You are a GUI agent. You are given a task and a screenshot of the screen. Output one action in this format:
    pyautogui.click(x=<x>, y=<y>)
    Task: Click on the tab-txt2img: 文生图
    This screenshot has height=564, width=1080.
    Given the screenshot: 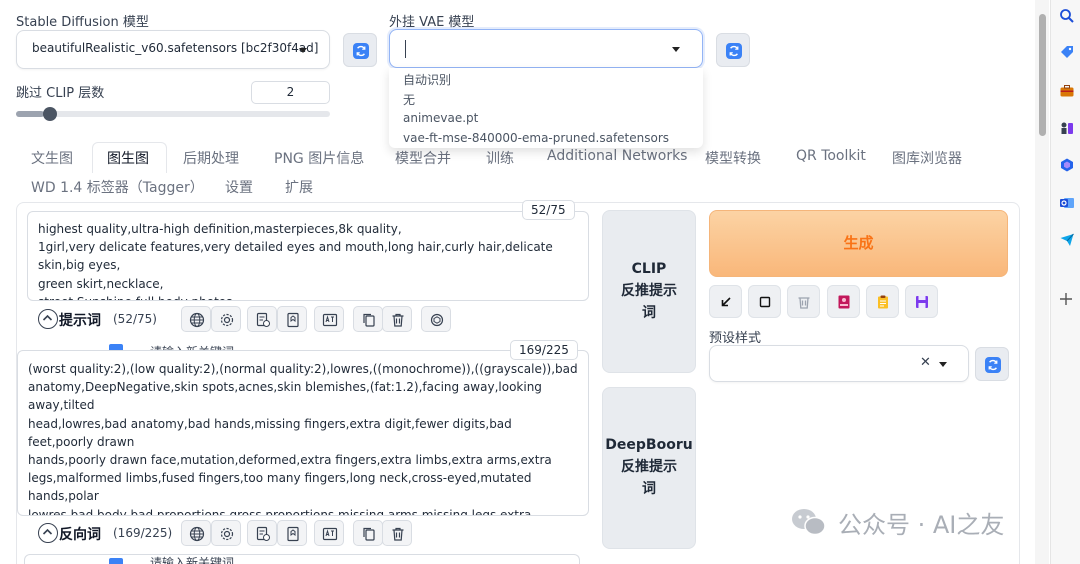 What is the action you would take?
    pyautogui.click(x=52, y=158)
    